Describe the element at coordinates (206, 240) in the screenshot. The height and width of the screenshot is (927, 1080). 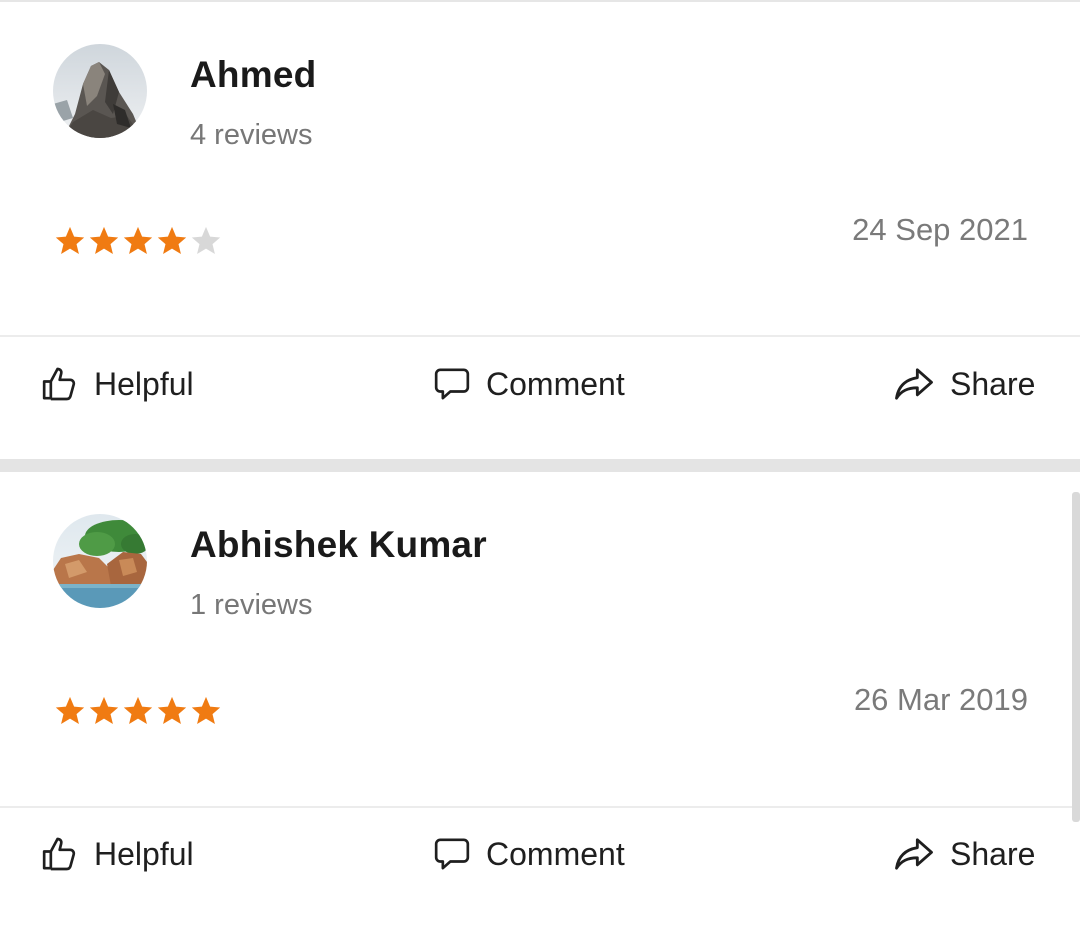
I see `star-icon-empty` at that location.